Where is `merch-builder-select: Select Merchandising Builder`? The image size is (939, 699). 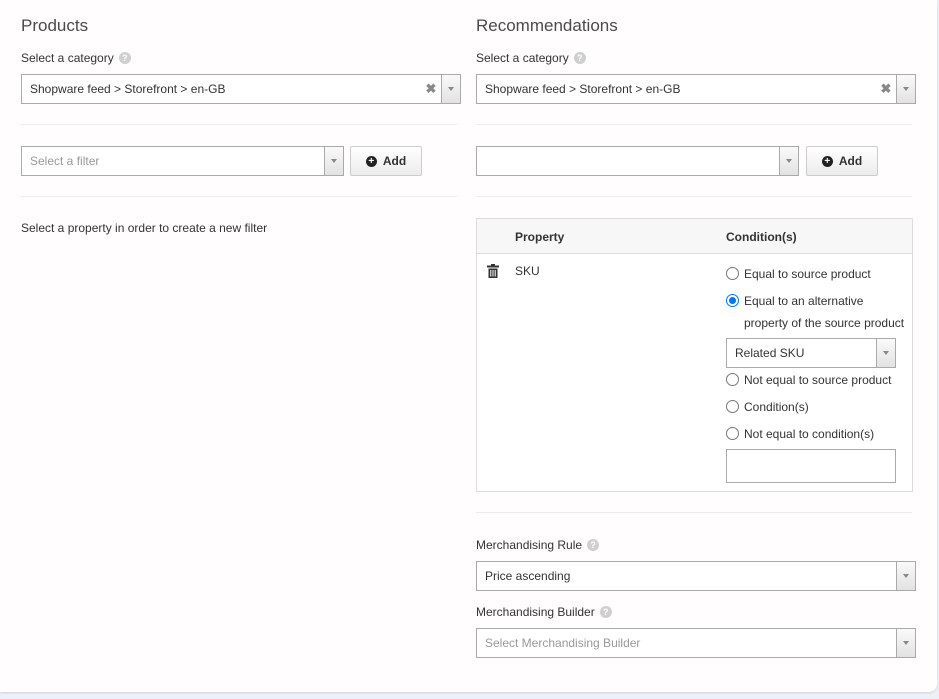 merch-builder-select: Select Merchandising Builder is located at coordinates (696, 643).